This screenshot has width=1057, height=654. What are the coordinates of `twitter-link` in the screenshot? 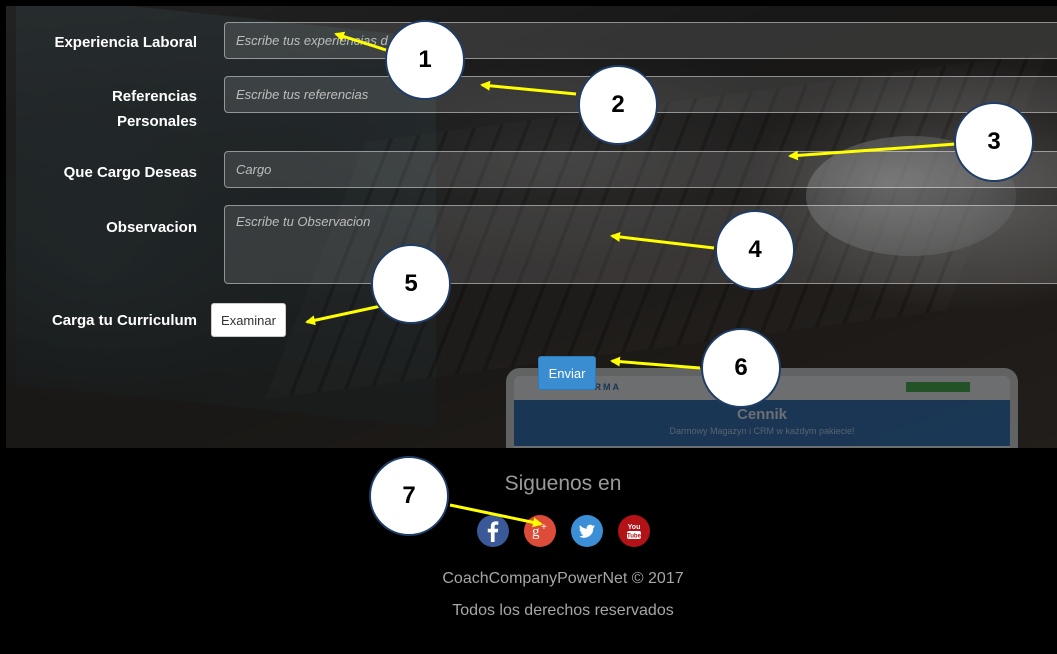 It's located at (587, 531).